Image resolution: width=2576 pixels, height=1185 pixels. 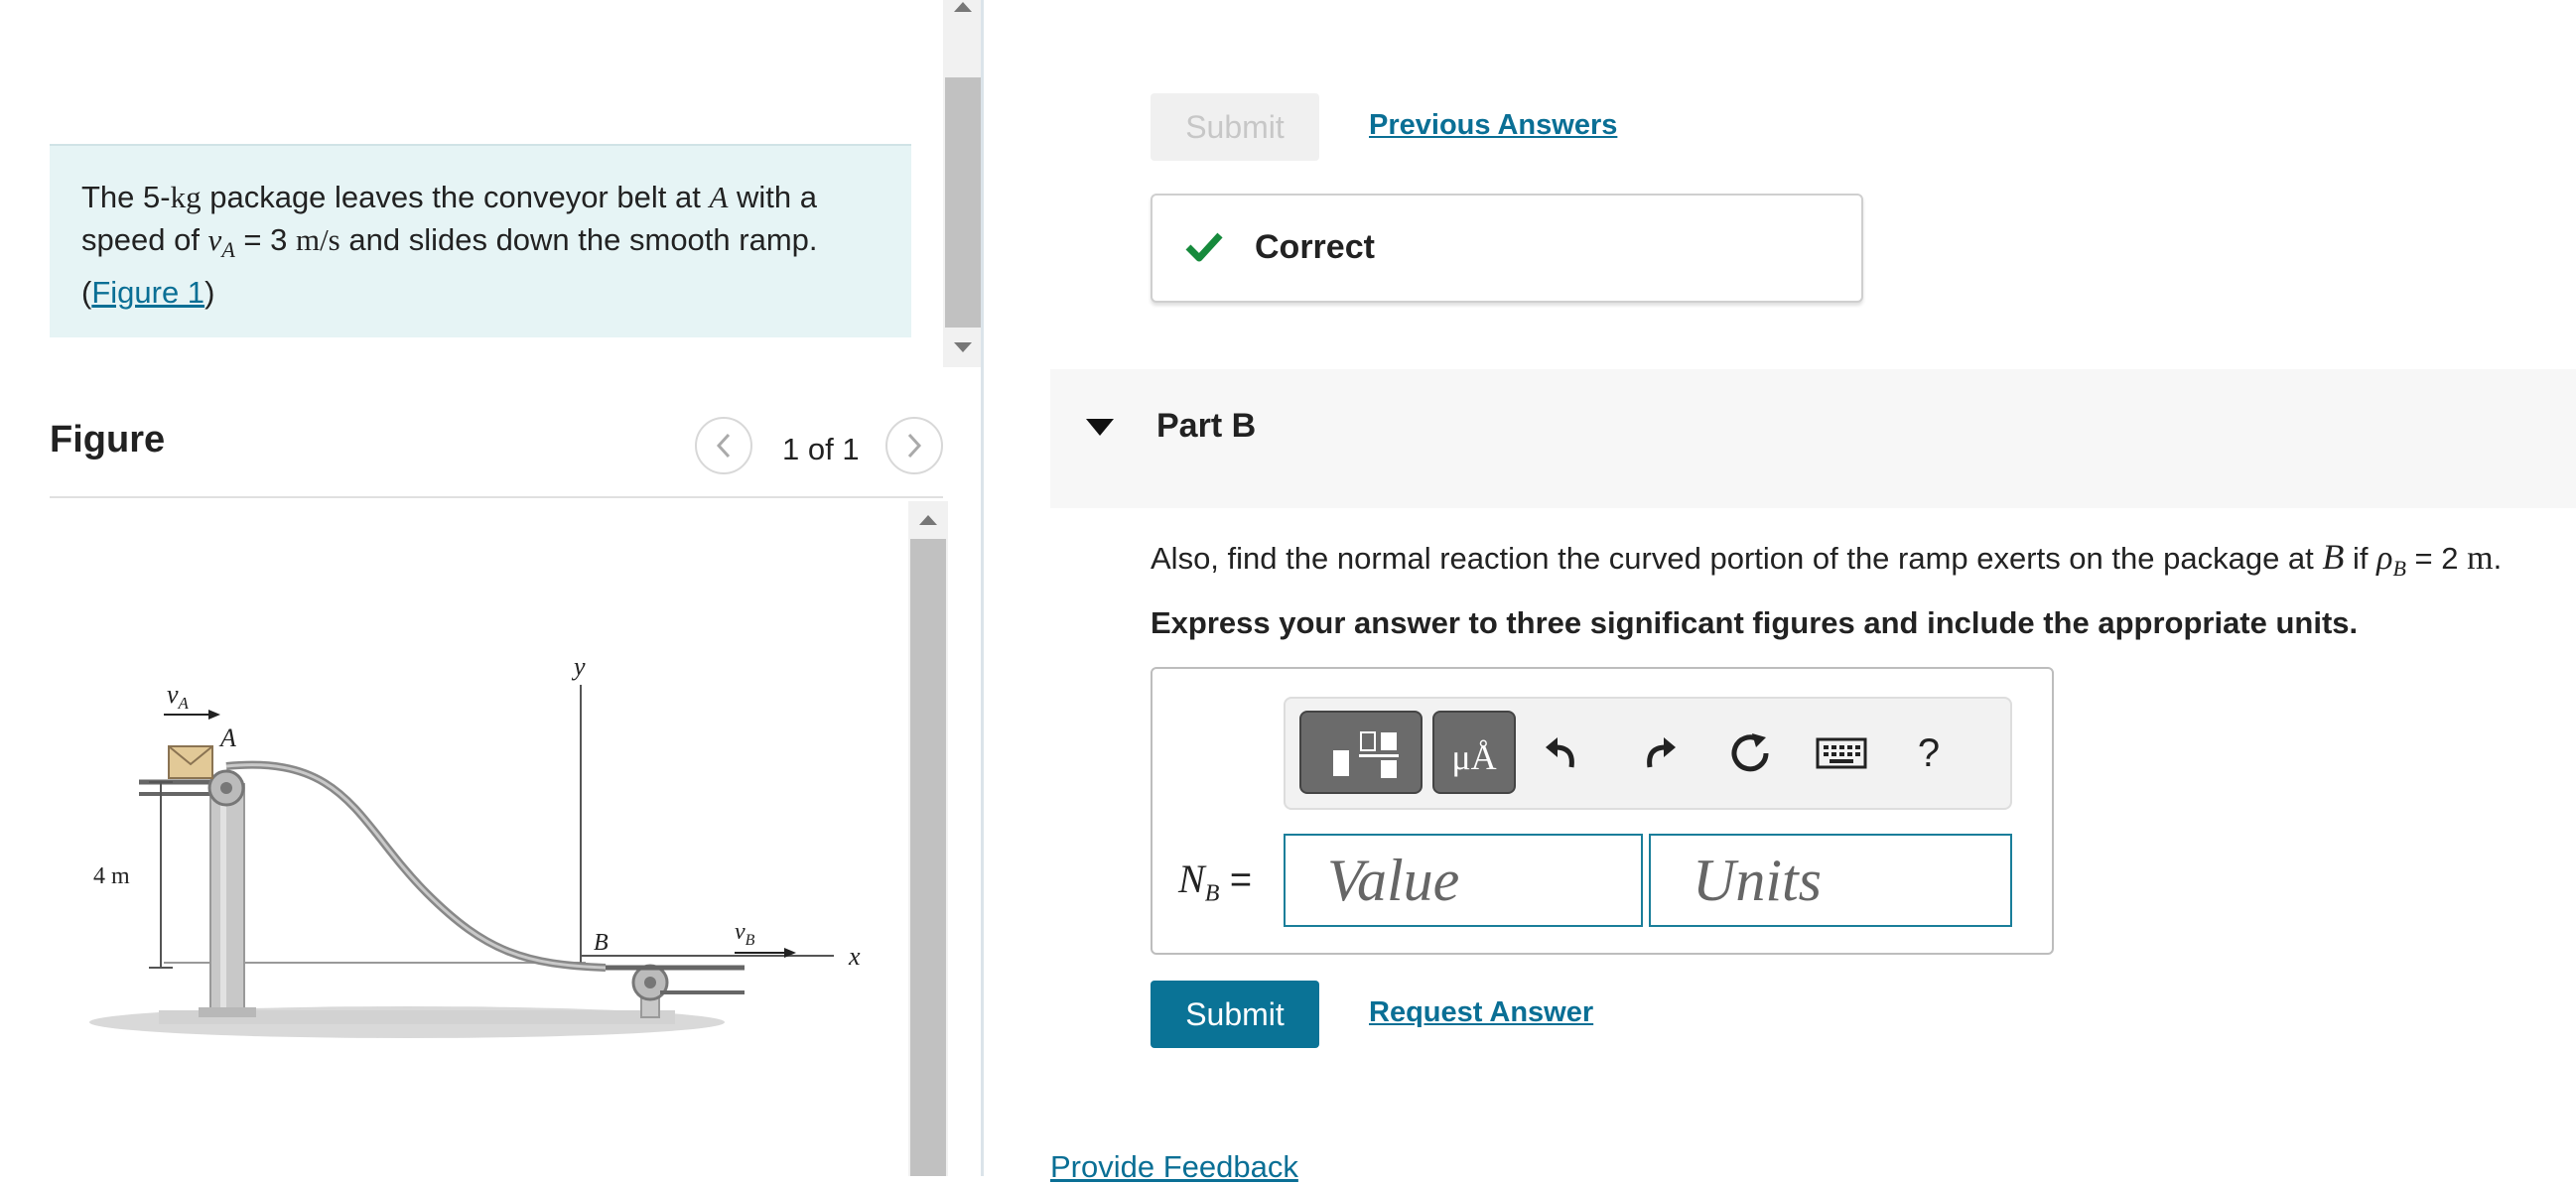 I want to click on reset-icon, so click(x=1750, y=753).